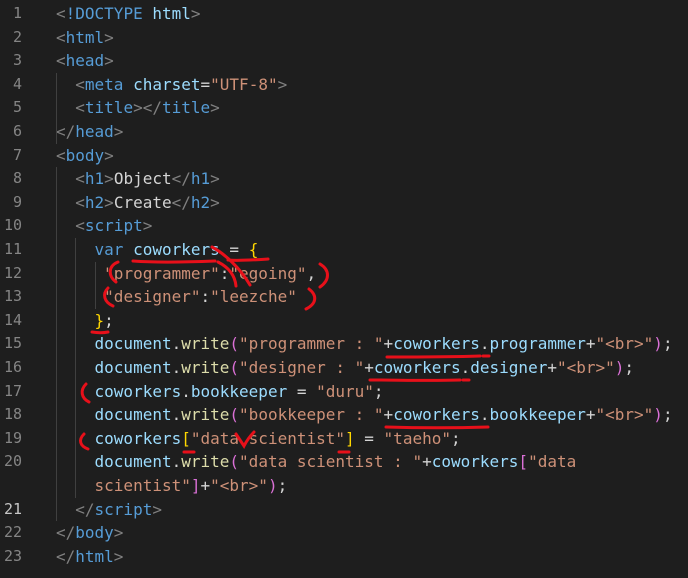  Describe the element at coordinates (12, 296) in the screenshot. I see `line-number: 13` at that location.